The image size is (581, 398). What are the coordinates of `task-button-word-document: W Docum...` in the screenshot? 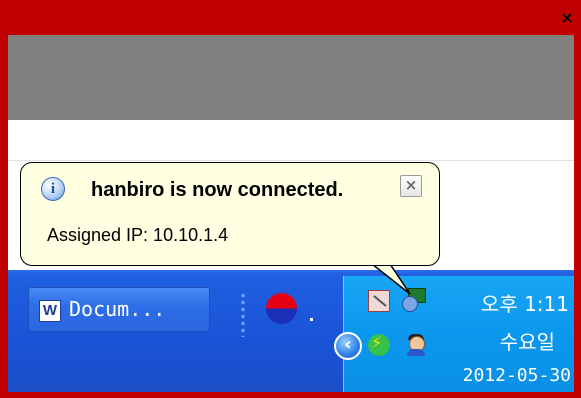 It's located at (119, 309).